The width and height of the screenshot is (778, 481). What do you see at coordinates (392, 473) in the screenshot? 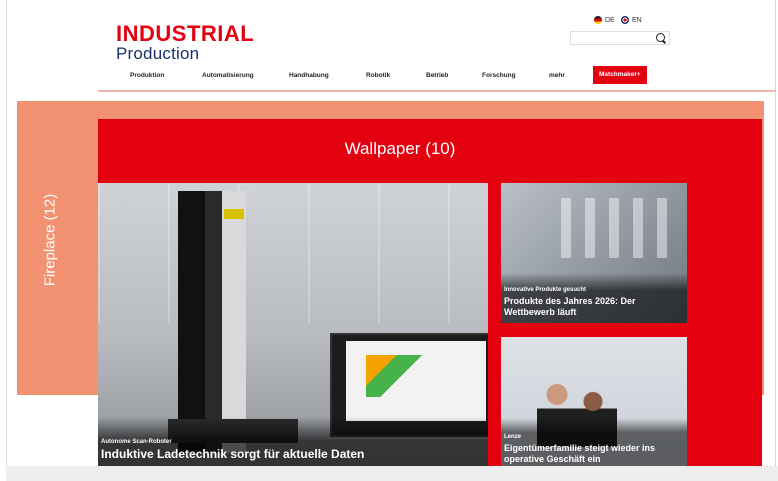
I see `page-bottom-strip` at bounding box center [392, 473].